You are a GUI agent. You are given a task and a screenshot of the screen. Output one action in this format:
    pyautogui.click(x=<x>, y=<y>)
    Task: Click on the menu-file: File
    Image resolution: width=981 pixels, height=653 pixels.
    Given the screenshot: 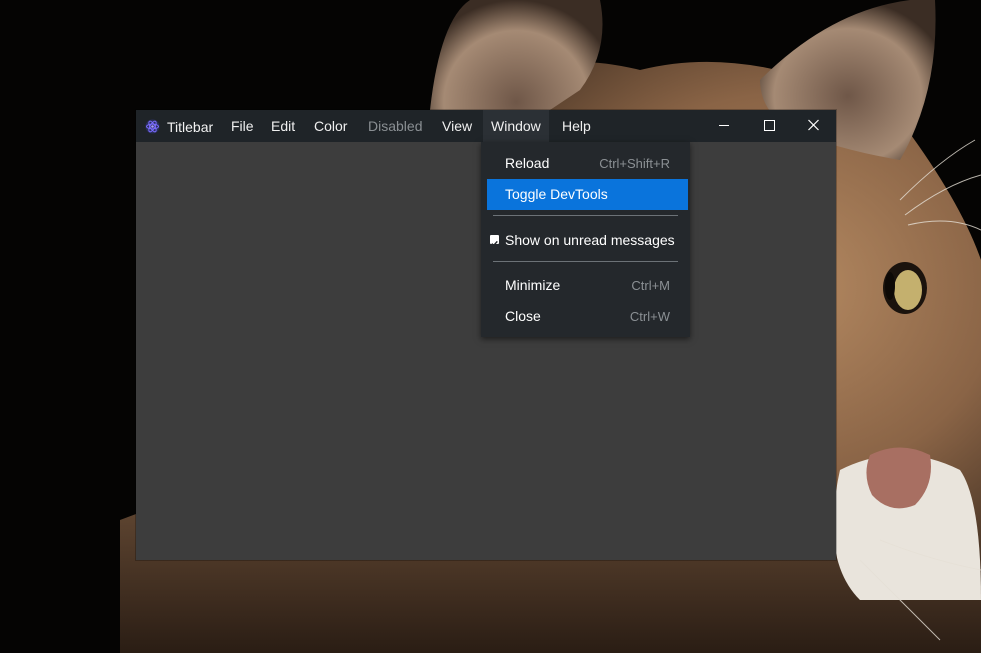 What is the action you would take?
    pyautogui.click(x=242, y=126)
    